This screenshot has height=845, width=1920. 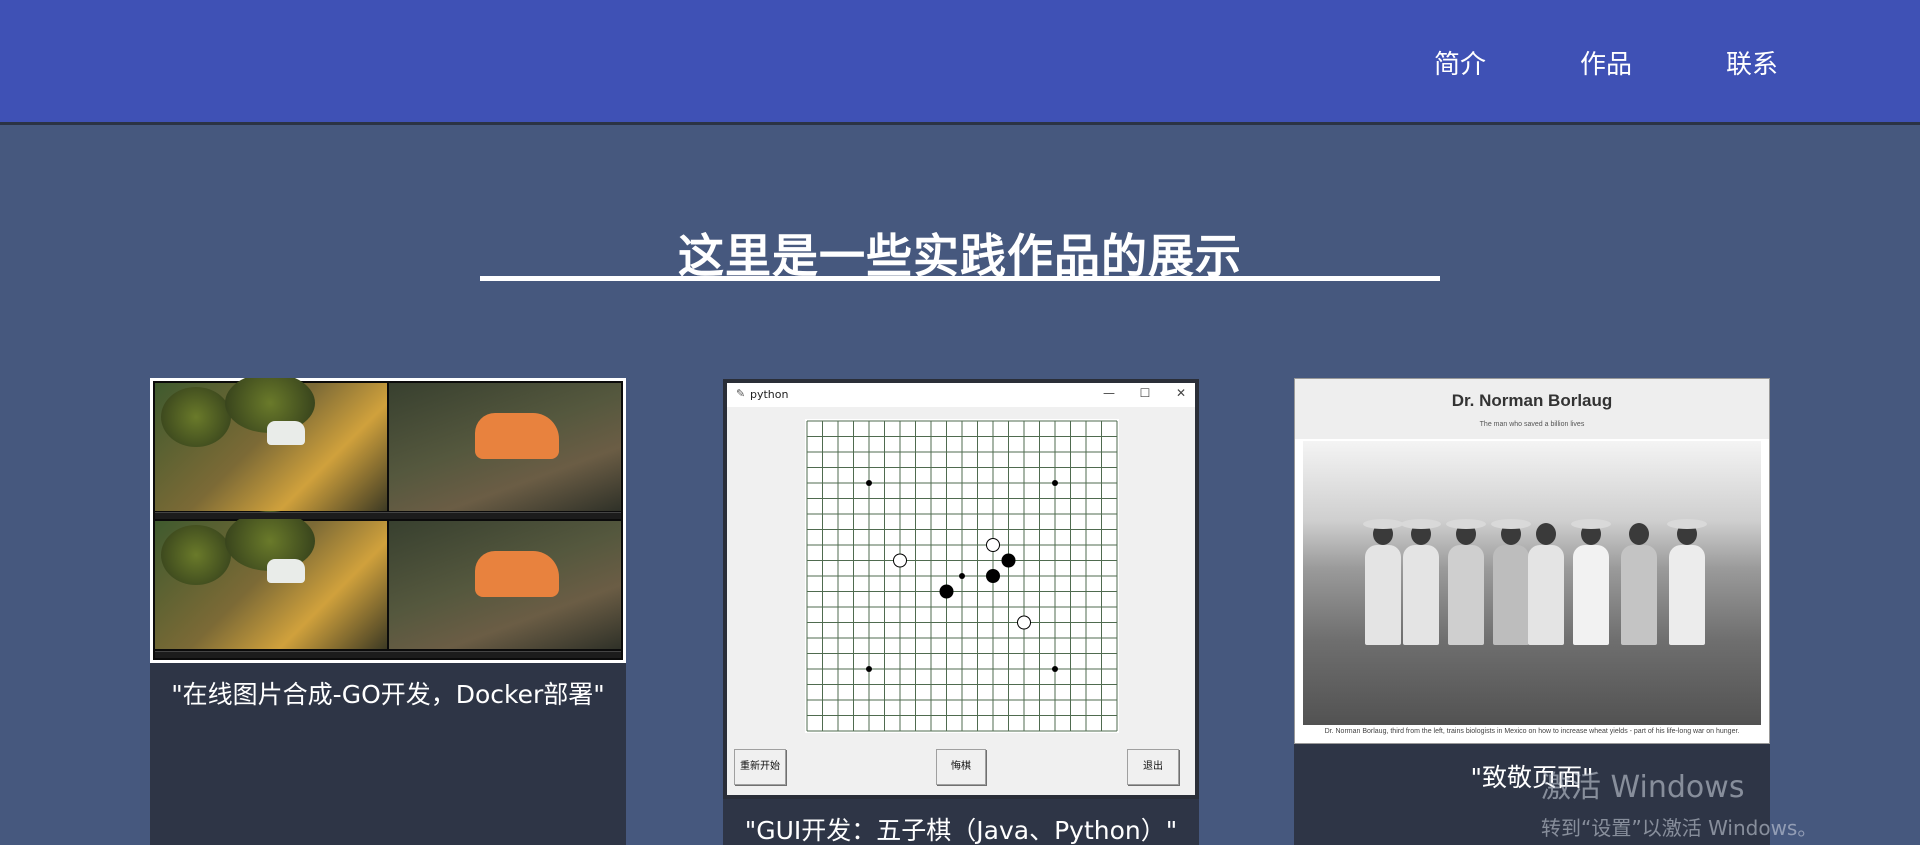 I want to click on tribute-subtitle: The man who saved a billion lives, so click(x=1532, y=424).